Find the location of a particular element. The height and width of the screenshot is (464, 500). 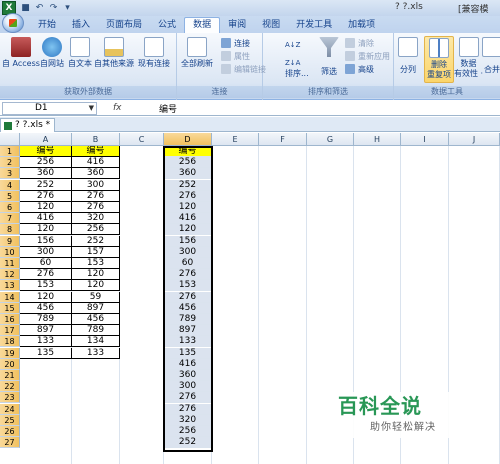

data-cell: 157 is located at coordinates (96, 252).